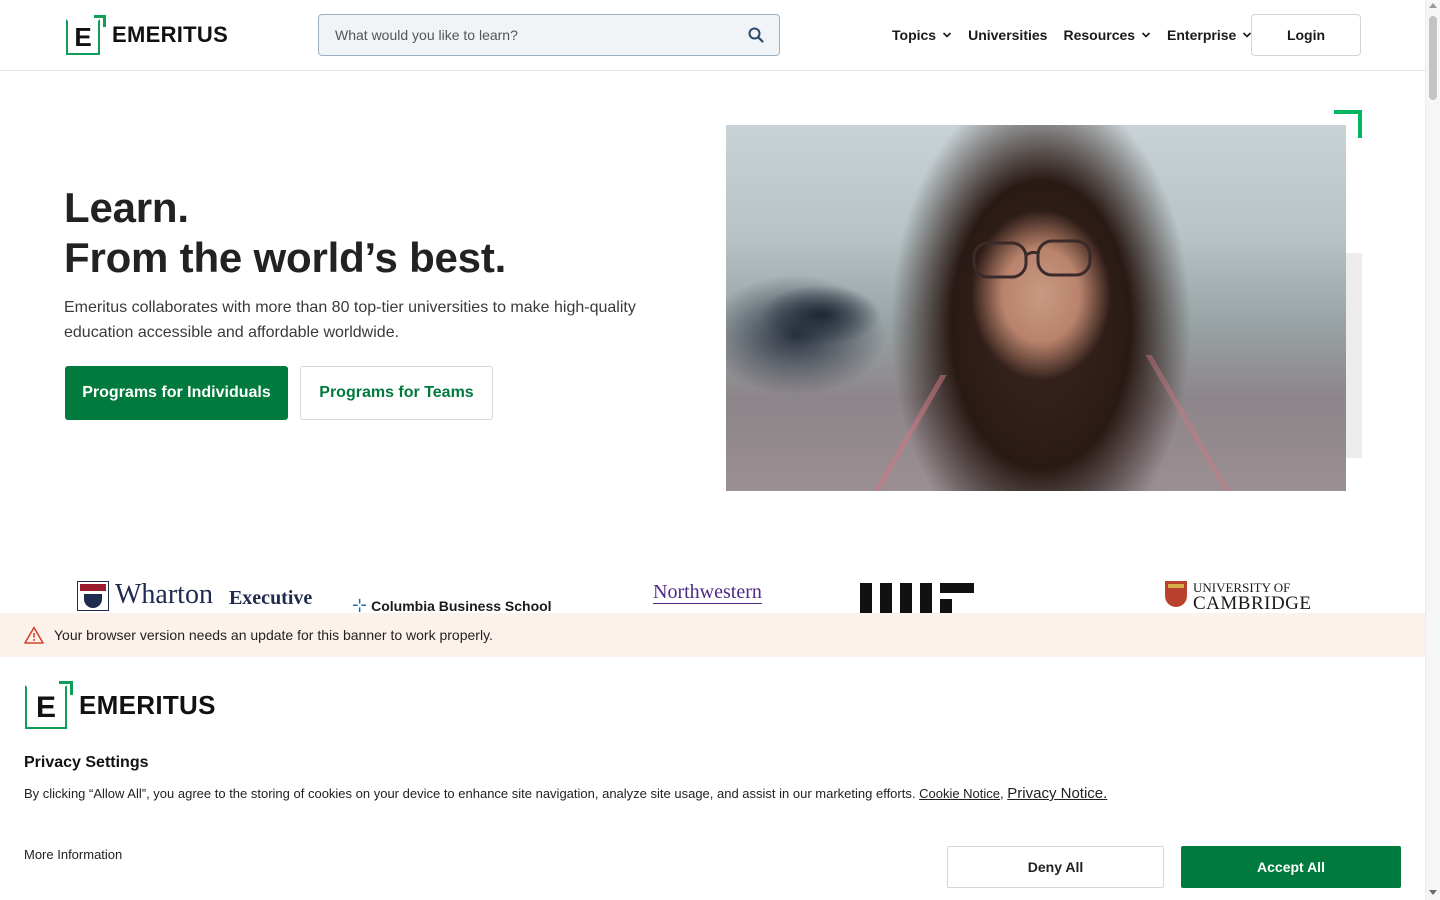 The width and height of the screenshot is (1440, 900). I want to click on wharton-logo: Wharton Executive, so click(194, 596).